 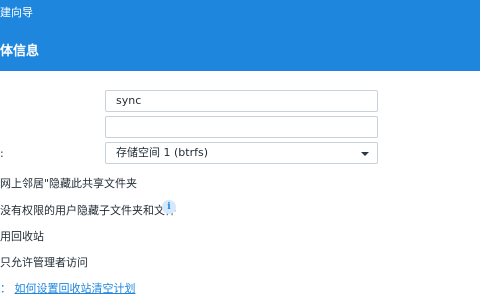 What do you see at coordinates (169, 207) in the screenshot?
I see `info-icon: i` at bounding box center [169, 207].